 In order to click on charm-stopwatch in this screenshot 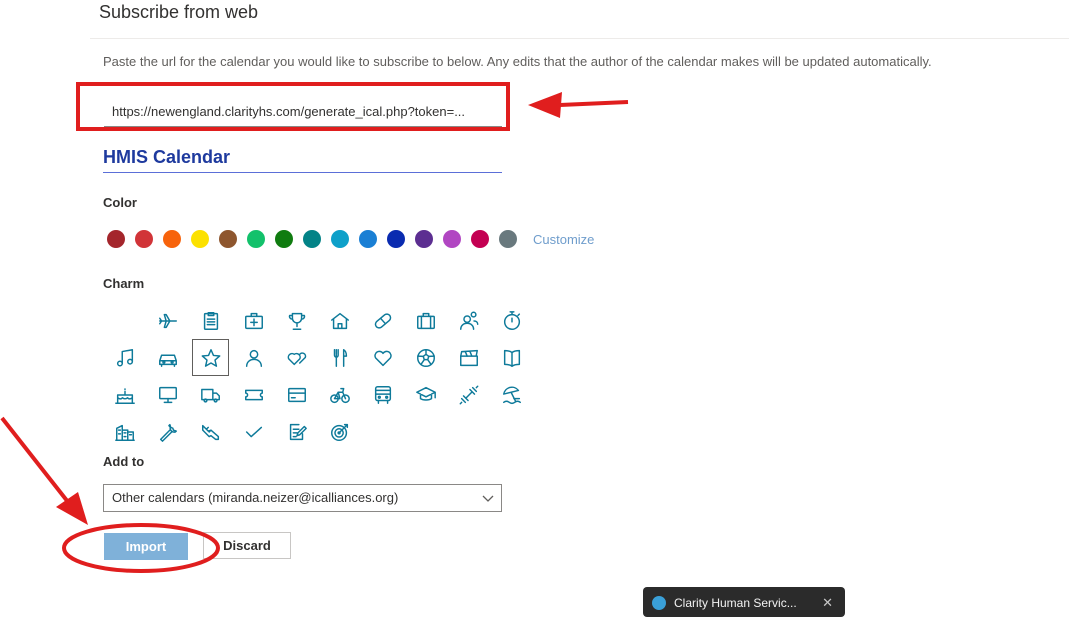, I will do `click(511, 320)`.